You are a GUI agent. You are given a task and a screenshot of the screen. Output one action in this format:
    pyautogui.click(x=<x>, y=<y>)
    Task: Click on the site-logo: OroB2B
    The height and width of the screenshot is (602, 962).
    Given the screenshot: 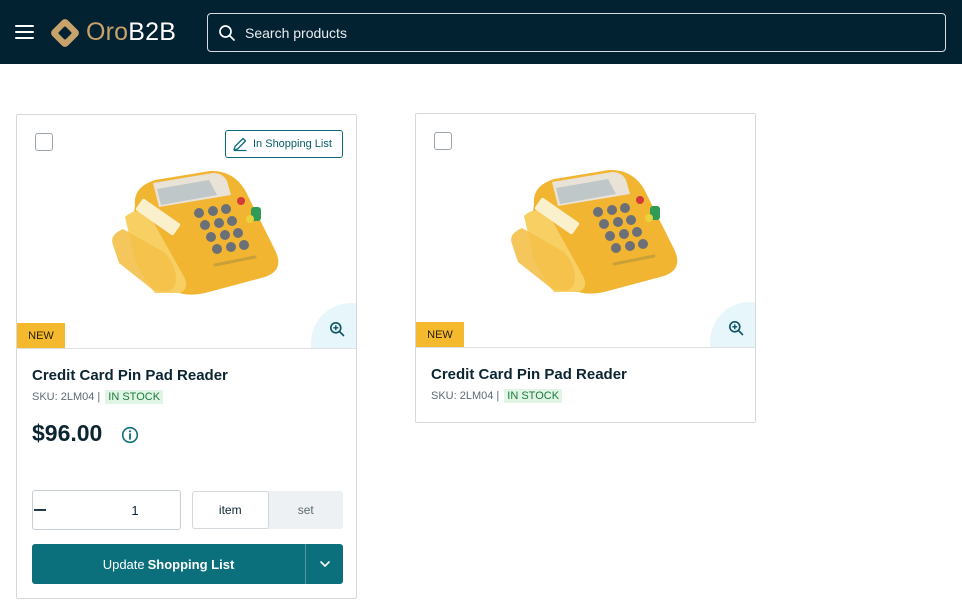 What is the action you would take?
    pyautogui.click(x=113, y=32)
    